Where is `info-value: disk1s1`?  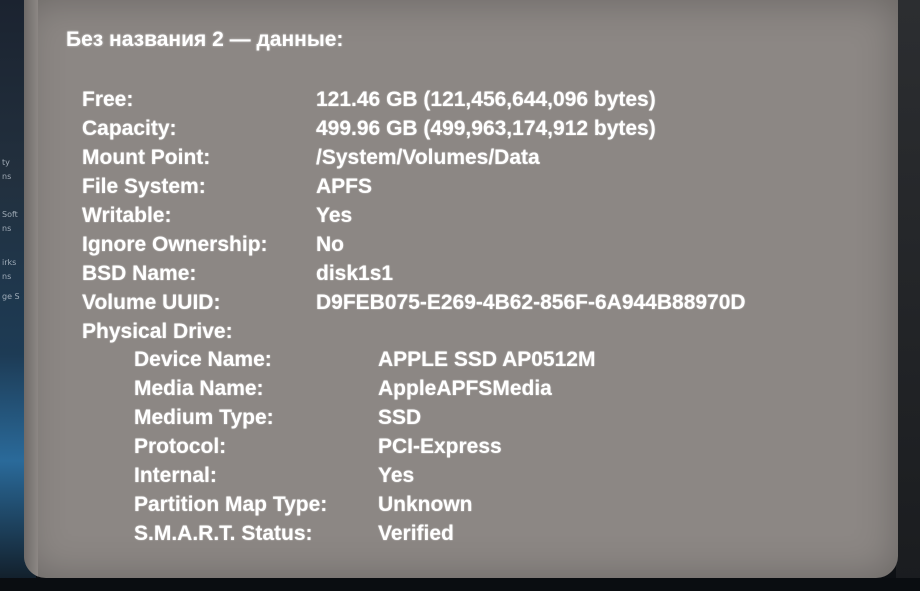
info-value: disk1s1 is located at coordinates (355, 273).